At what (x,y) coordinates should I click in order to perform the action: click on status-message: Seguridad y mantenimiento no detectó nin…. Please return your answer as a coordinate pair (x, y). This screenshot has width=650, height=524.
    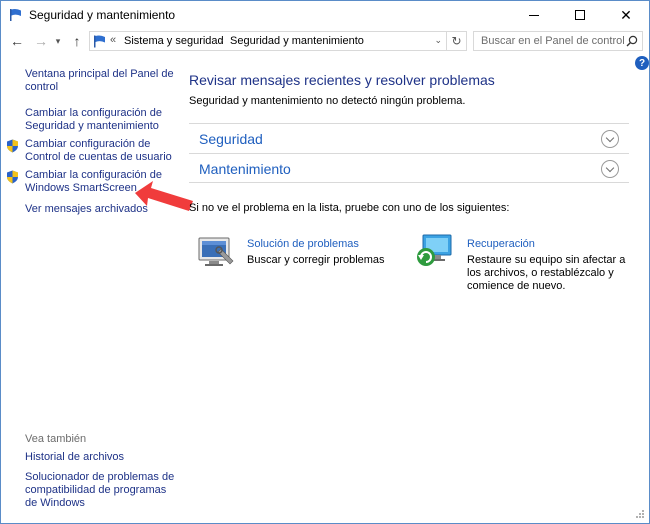
    Looking at the image, I should click on (327, 101).